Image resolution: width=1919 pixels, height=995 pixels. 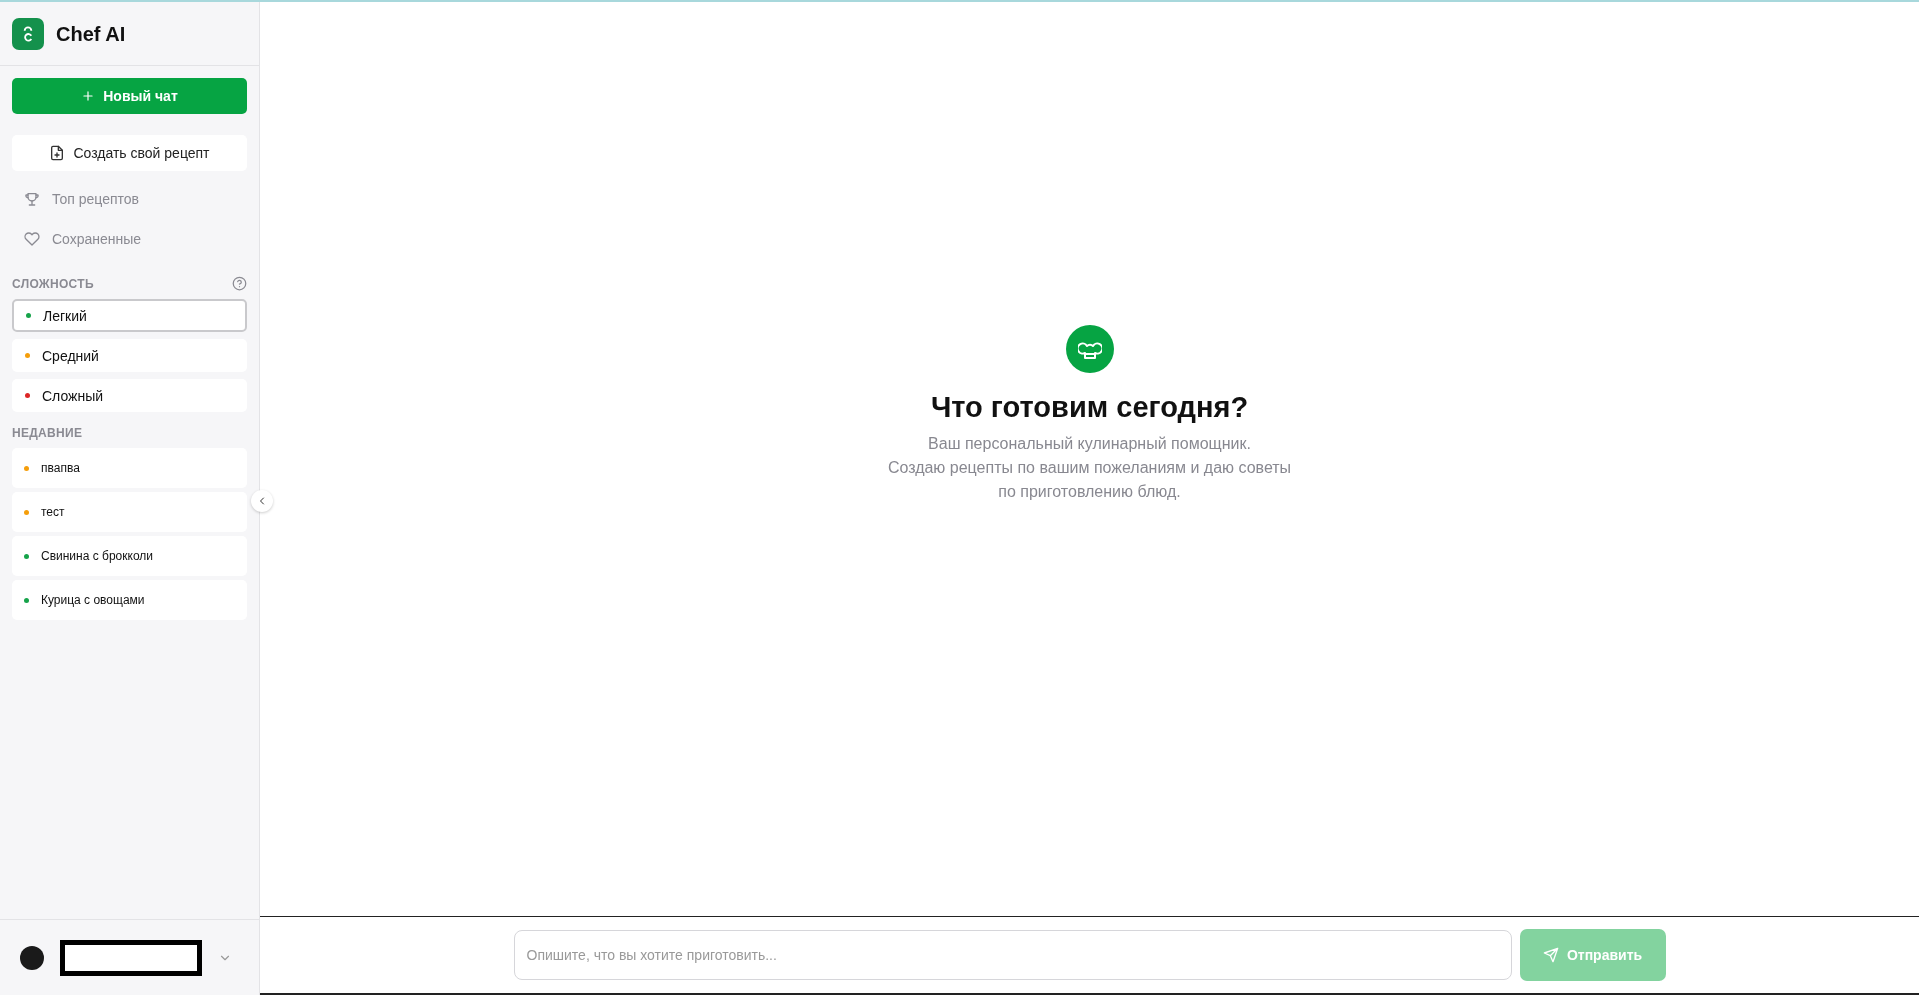 I want to click on section-heading: НЕДАВНИЕ, so click(x=47, y=433).